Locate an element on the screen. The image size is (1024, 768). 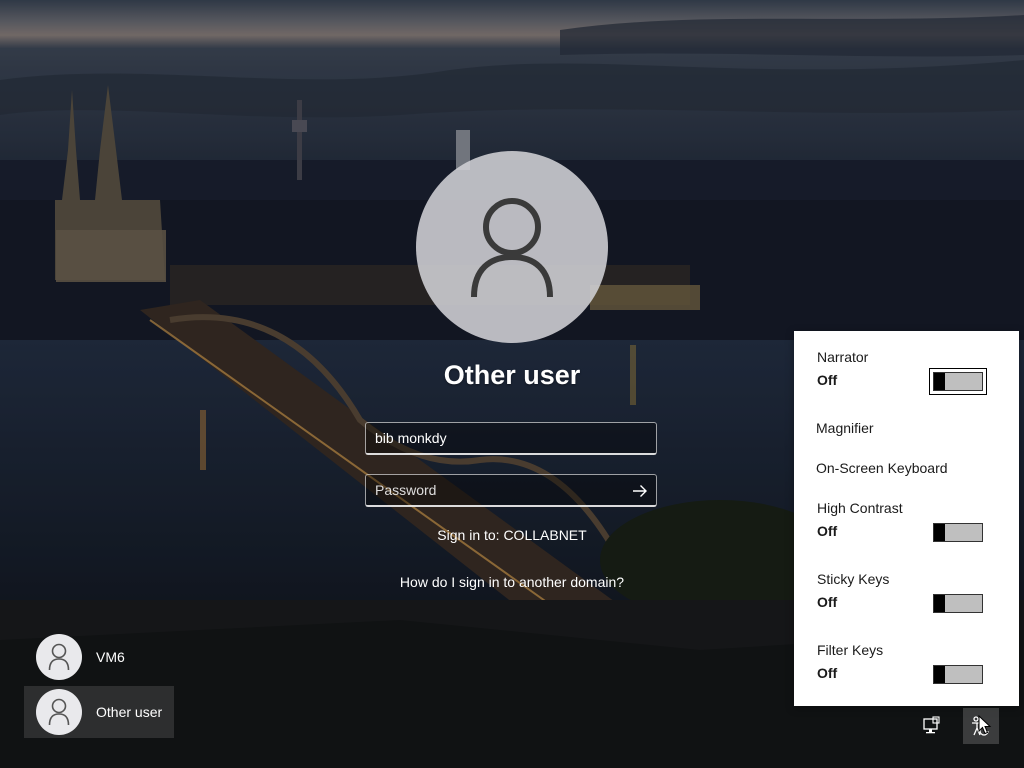
filter-keys-toggle is located at coordinates (958, 674).